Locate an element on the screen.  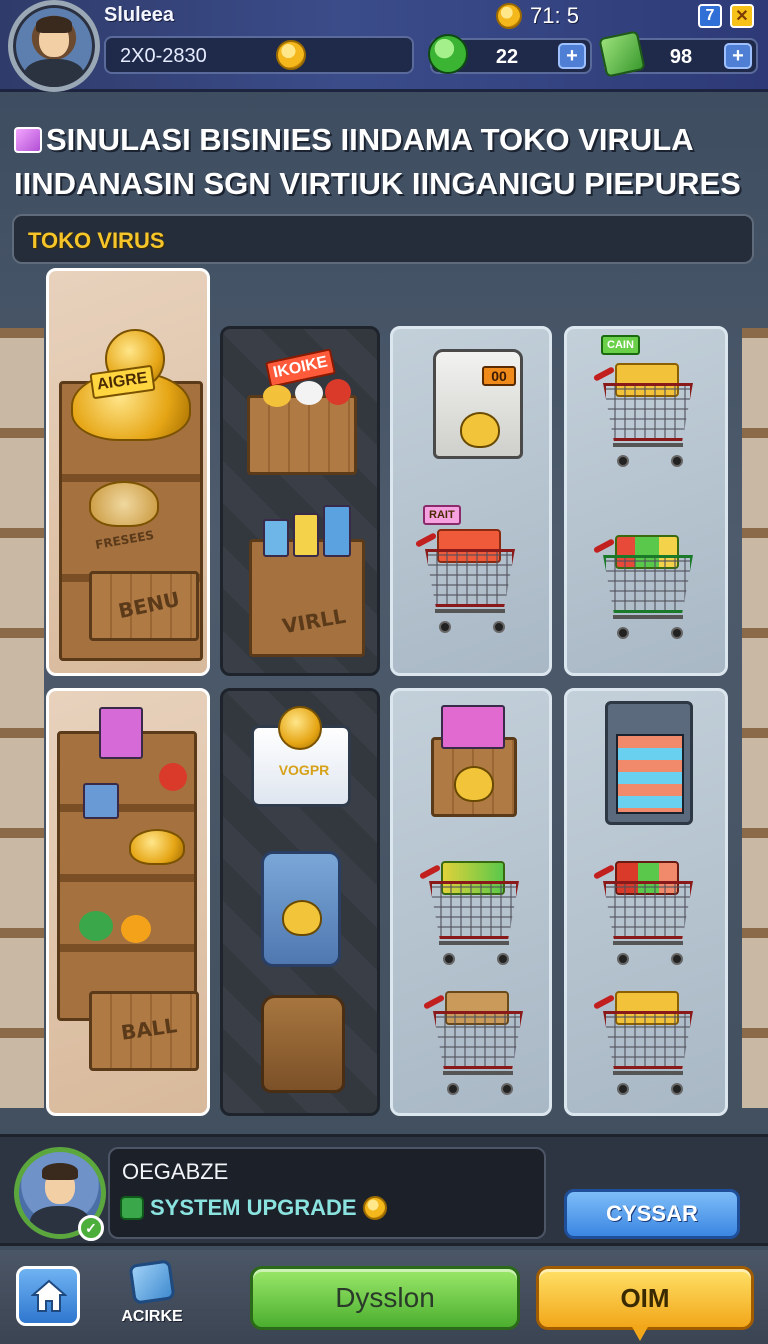
yellow-action-button: OIM is located at coordinates (645, 1303).